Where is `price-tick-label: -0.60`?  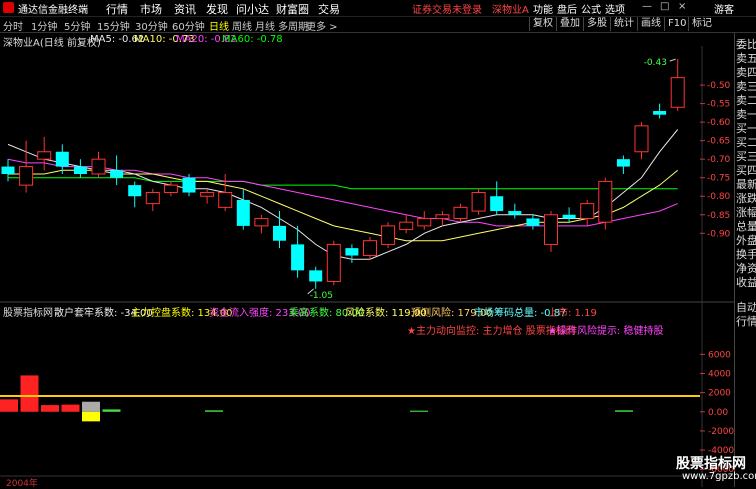
price-tick-label: -0.60 is located at coordinates (719, 123).